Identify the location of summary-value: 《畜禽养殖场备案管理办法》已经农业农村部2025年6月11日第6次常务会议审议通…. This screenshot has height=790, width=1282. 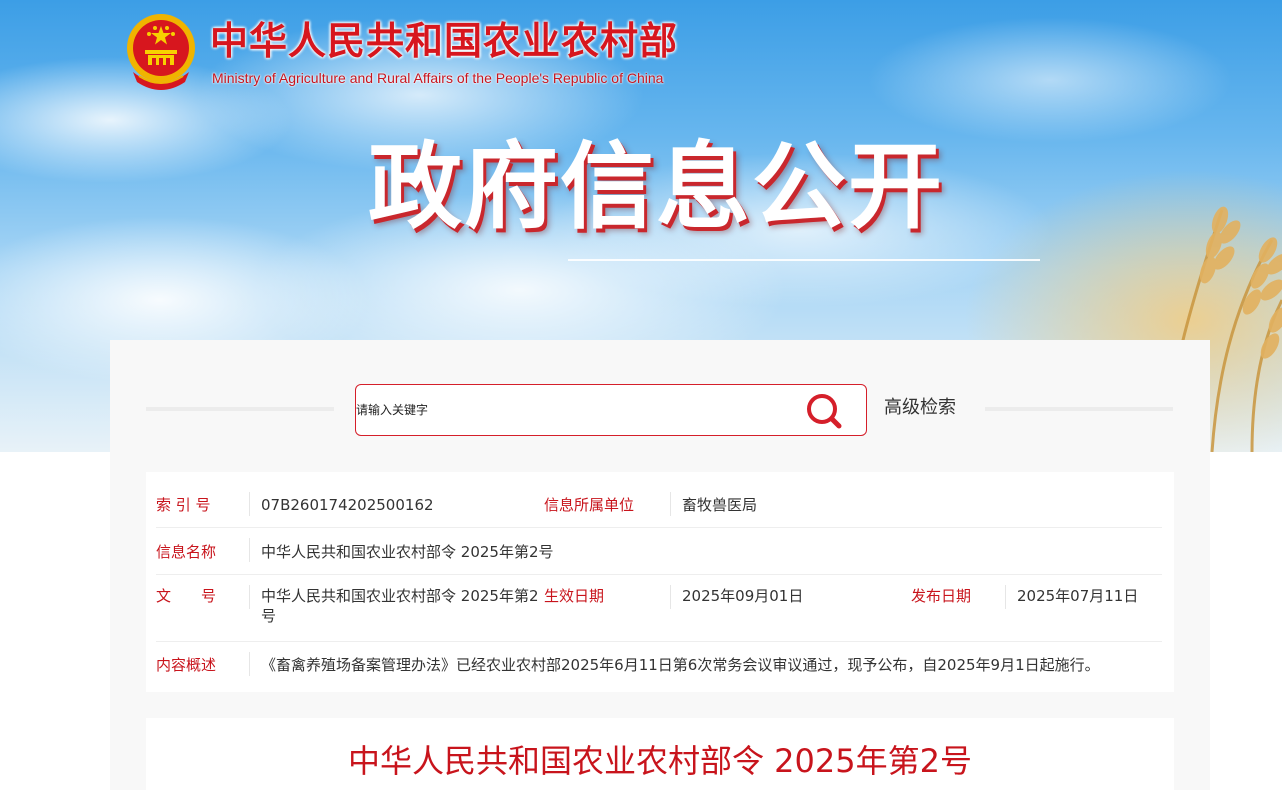
(680, 665).